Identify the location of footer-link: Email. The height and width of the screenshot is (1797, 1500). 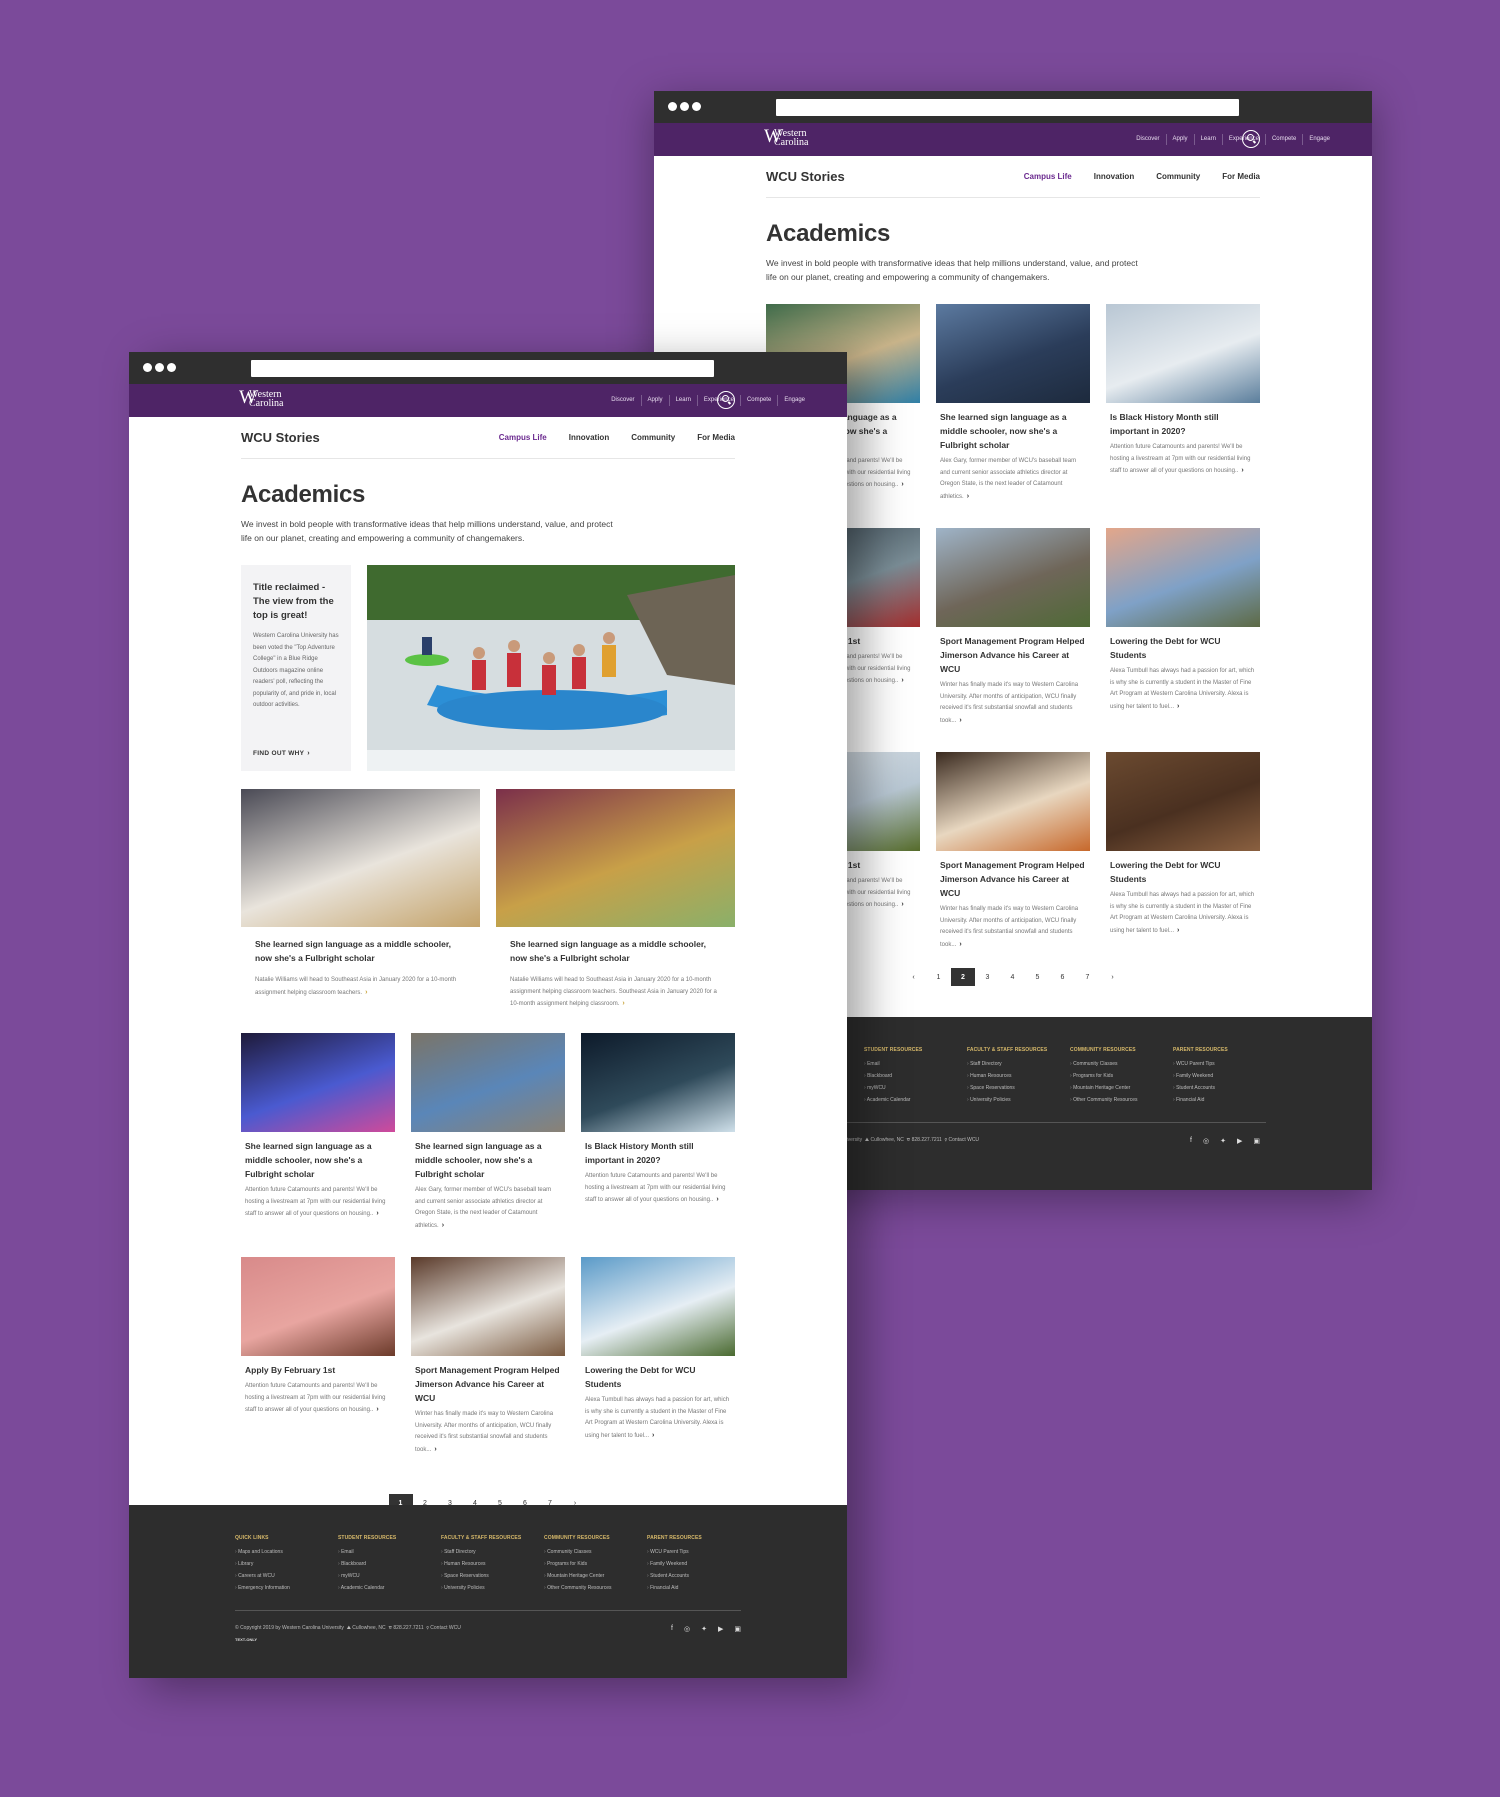
(915, 1064).